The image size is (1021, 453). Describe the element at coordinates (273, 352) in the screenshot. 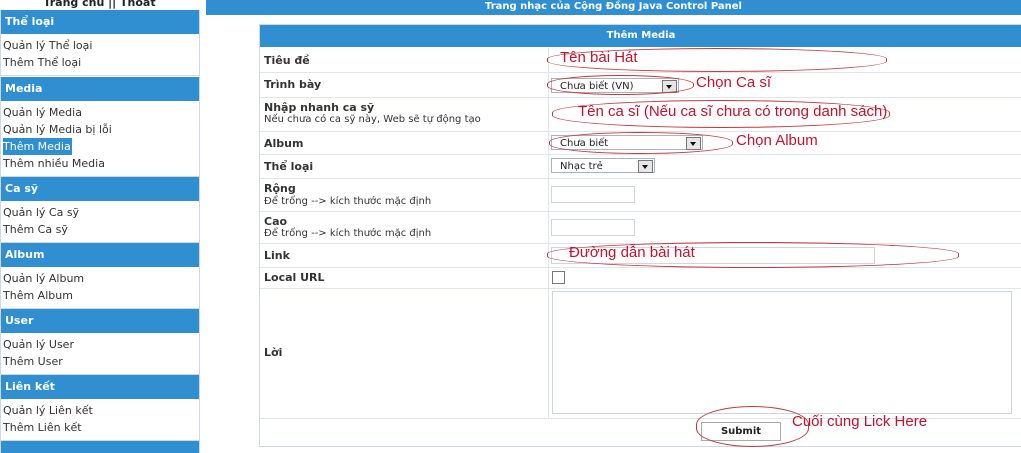

I see `label-lyrics: Lời` at that location.